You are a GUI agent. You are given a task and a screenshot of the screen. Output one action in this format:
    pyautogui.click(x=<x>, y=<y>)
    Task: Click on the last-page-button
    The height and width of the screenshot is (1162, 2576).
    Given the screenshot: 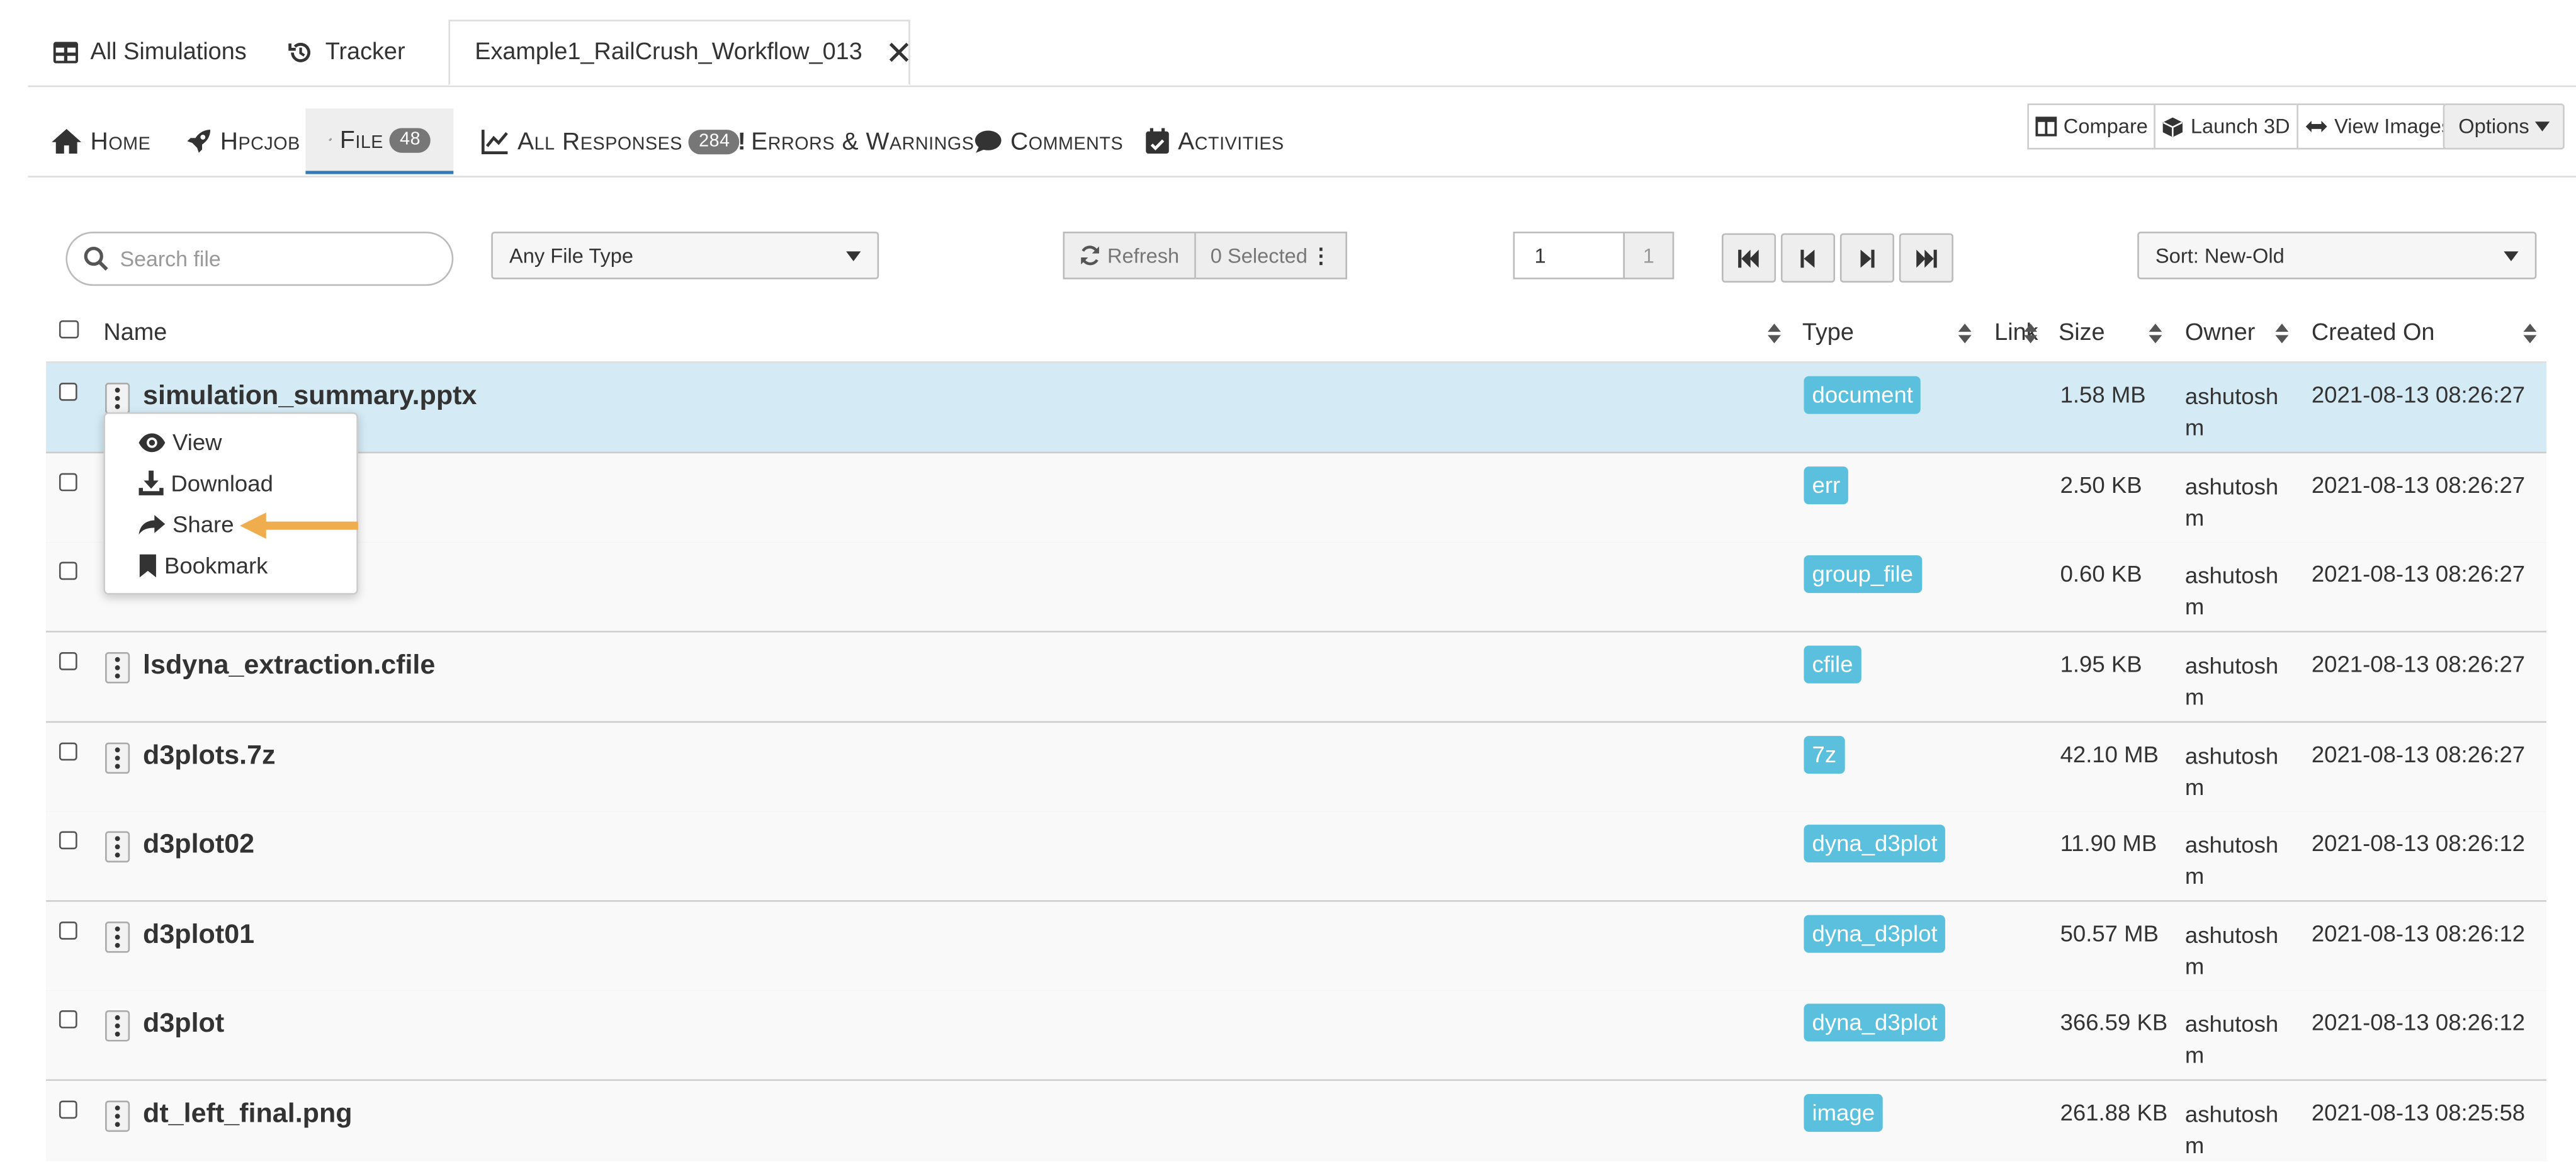 What is the action you would take?
    pyautogui.click(x=1926, y=258)
    